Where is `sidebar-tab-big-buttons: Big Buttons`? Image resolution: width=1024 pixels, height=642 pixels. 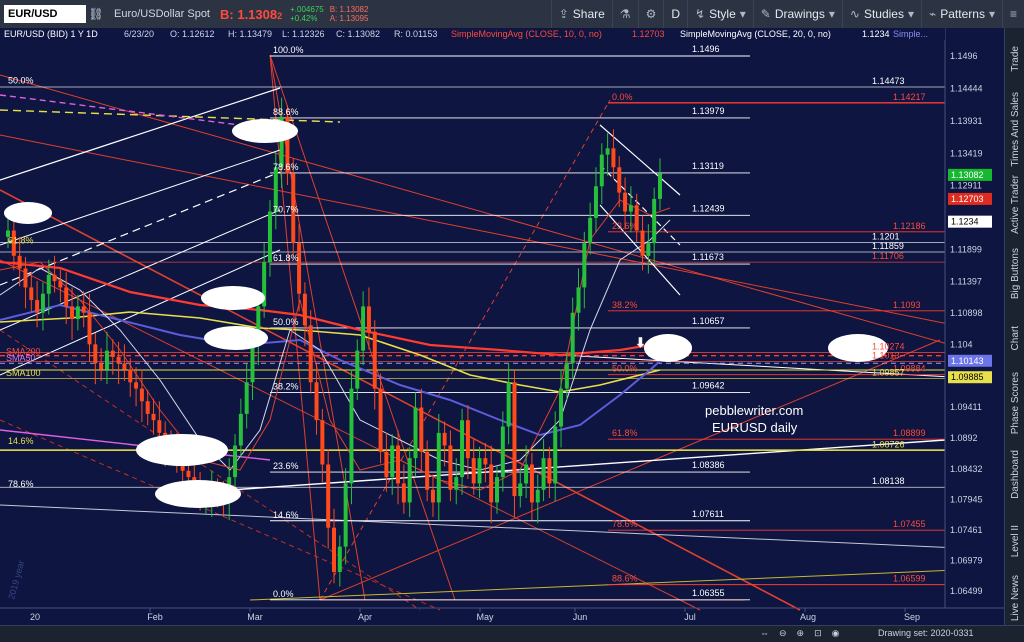 sidebar-tab-big-buttons: Big Buttons is located at coordinates (1014, 274).